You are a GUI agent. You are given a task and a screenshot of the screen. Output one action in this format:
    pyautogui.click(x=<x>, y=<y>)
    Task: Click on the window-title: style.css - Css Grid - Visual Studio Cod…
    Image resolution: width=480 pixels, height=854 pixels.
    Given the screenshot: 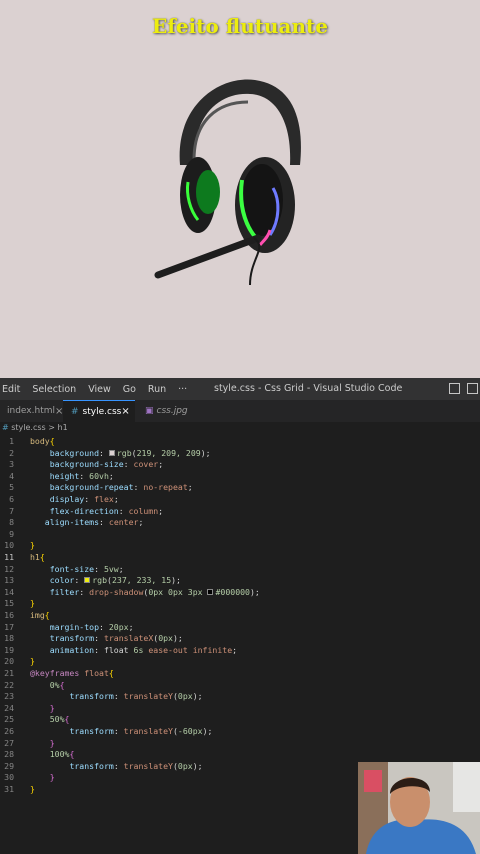 What is the action you would take?
    pyautogui.click(x=308, y=388)
    